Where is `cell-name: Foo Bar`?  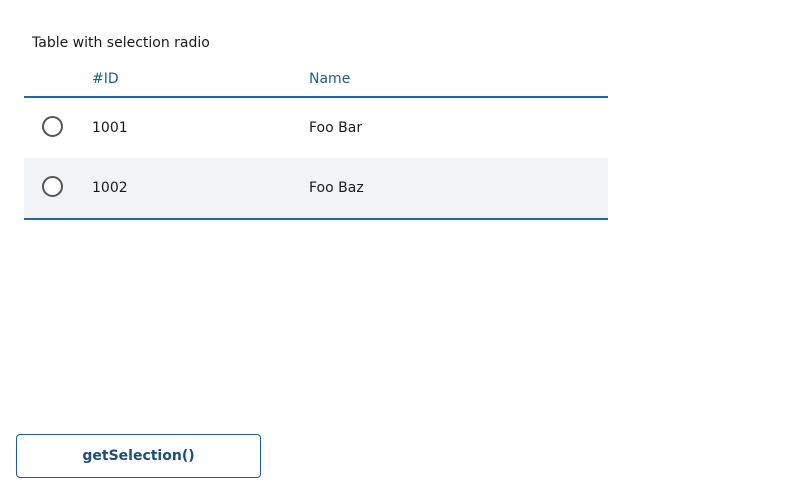 cell-name: Foo Bar is located at coordinates (336, 128).